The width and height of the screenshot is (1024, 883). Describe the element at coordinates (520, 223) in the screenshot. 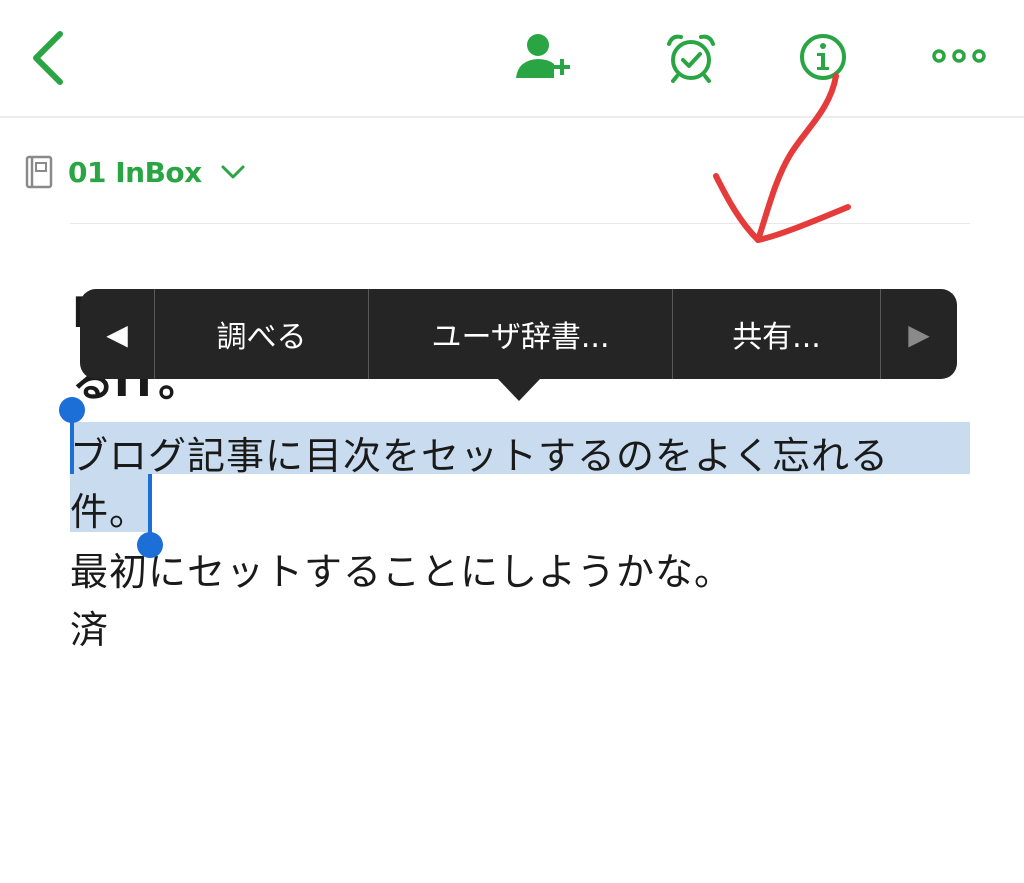

I see `header-divider` at that location.